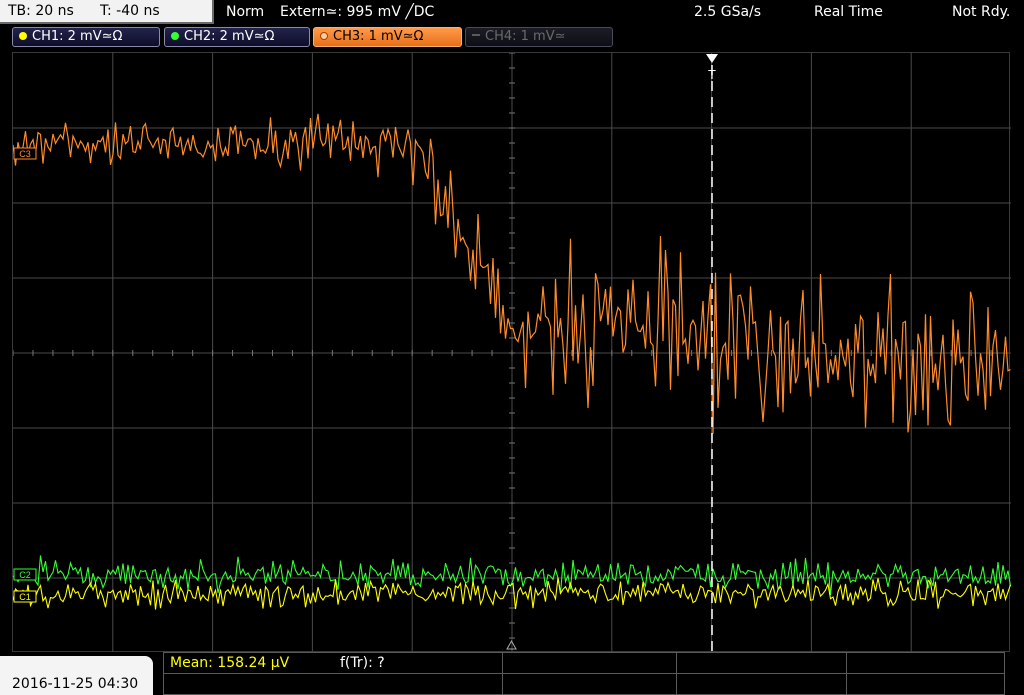 This screenshot has width=1024, height=695. Describe the element at coordinates (728, 12) in the screenshot. I see `sample-rate: 2.5 GSa/s` at that location.